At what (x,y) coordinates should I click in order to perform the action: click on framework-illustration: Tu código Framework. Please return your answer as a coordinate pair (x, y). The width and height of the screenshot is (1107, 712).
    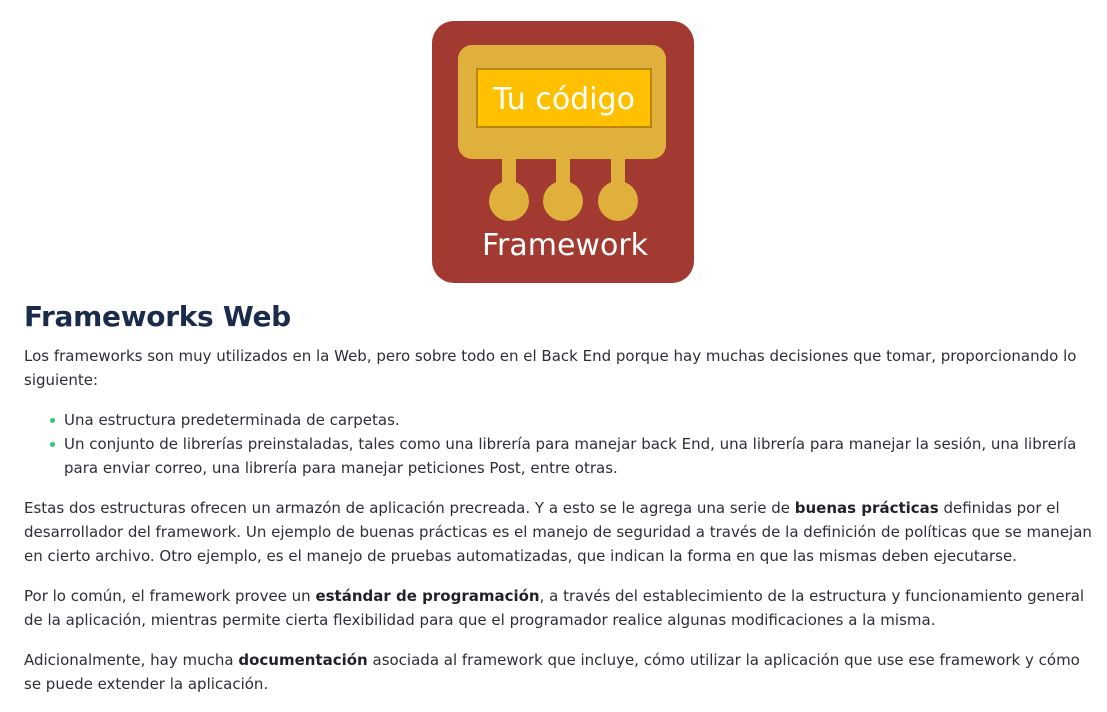
    Looking at the image, I should click on (563, 152).